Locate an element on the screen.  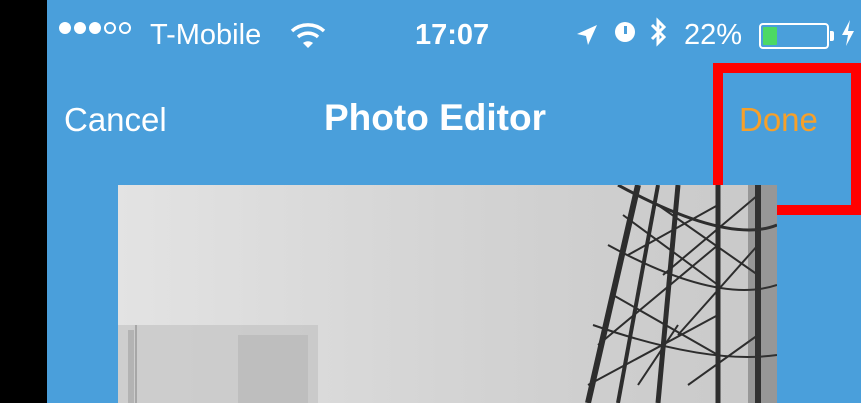
page-title: Photo Editor is located at coordinates (435, 117).